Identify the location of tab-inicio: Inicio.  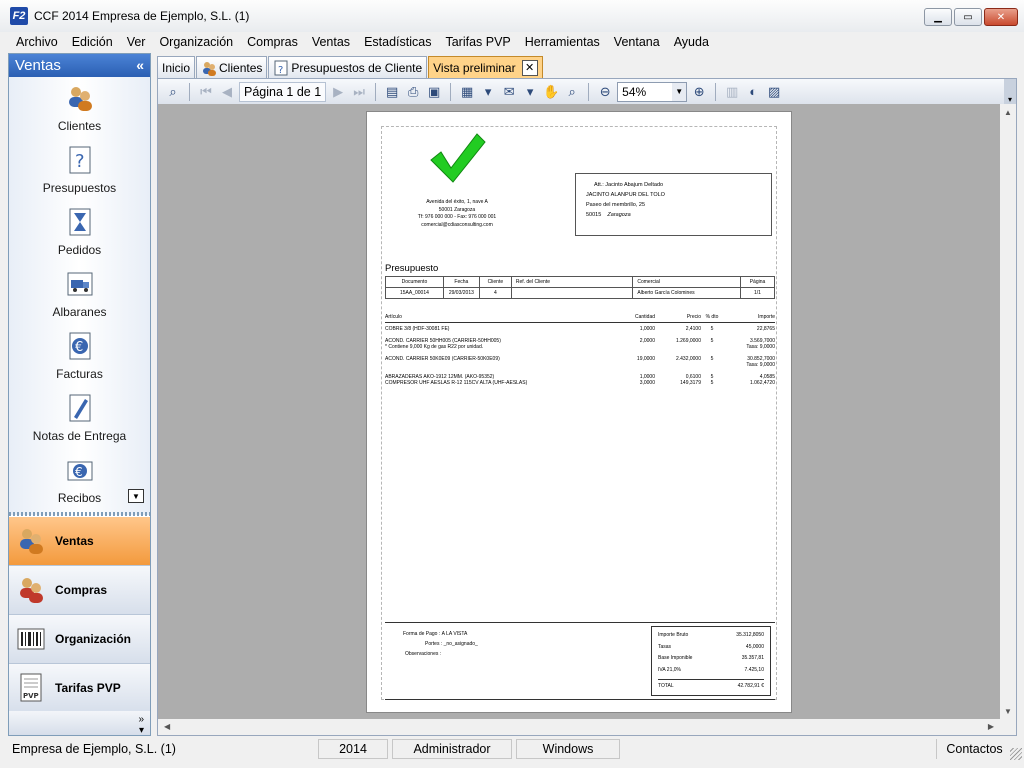
(176, 67).